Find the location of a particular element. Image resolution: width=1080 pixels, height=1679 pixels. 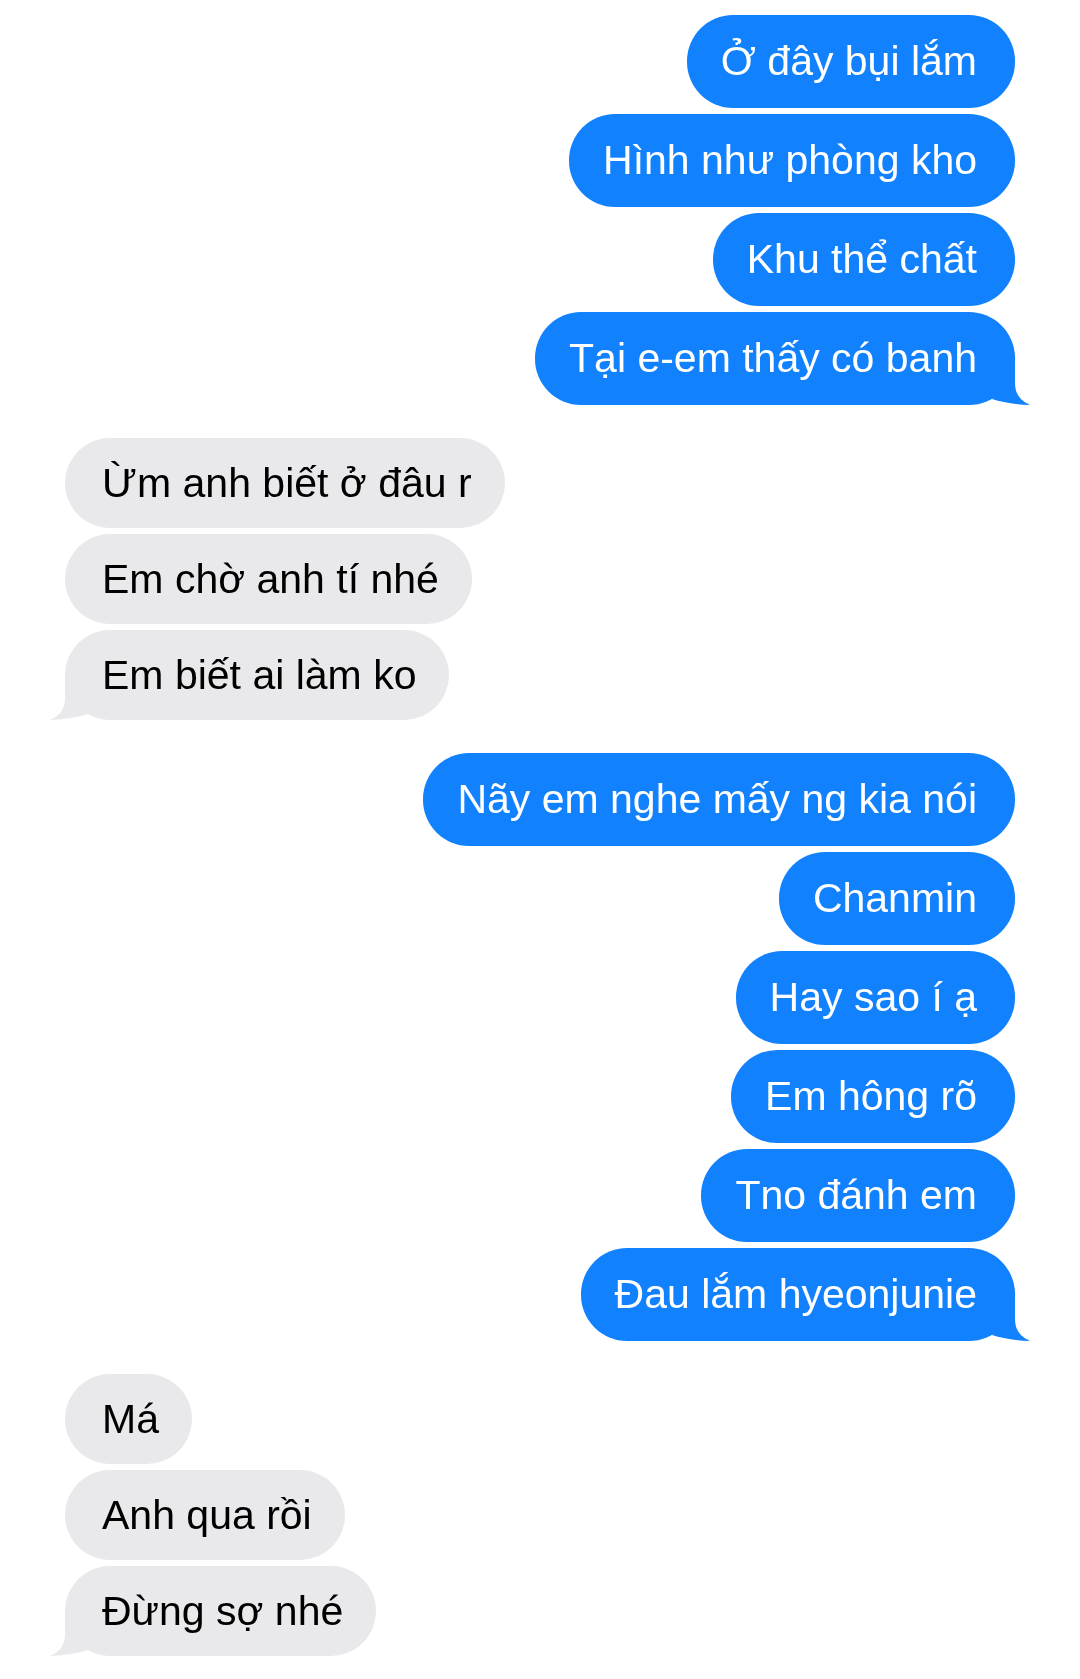

message-bubble: Em hông rõ is located at coordinates (873, 1096).